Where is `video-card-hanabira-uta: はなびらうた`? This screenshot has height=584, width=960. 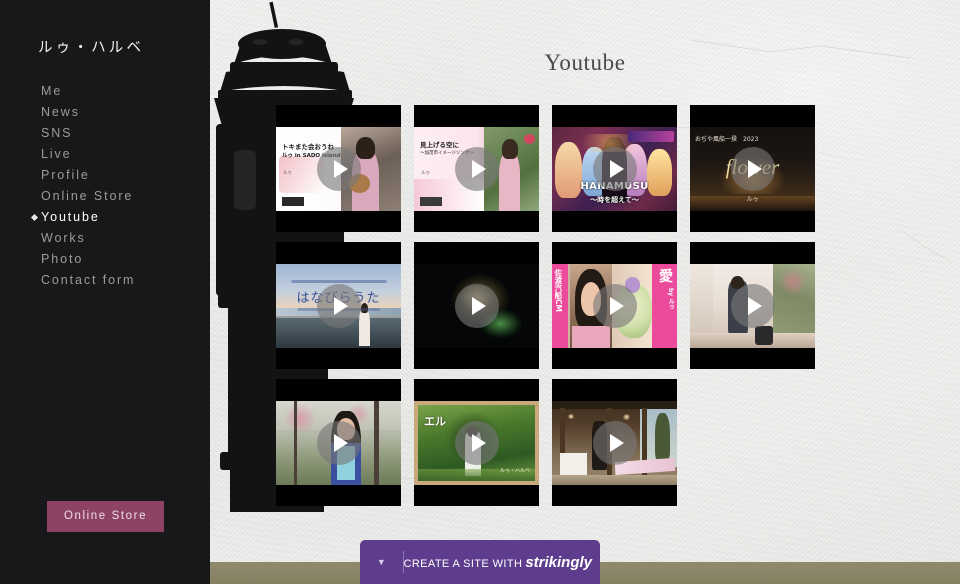
video-card-hanabira-uta: はなびらうた is located at coordinates (338, 305).